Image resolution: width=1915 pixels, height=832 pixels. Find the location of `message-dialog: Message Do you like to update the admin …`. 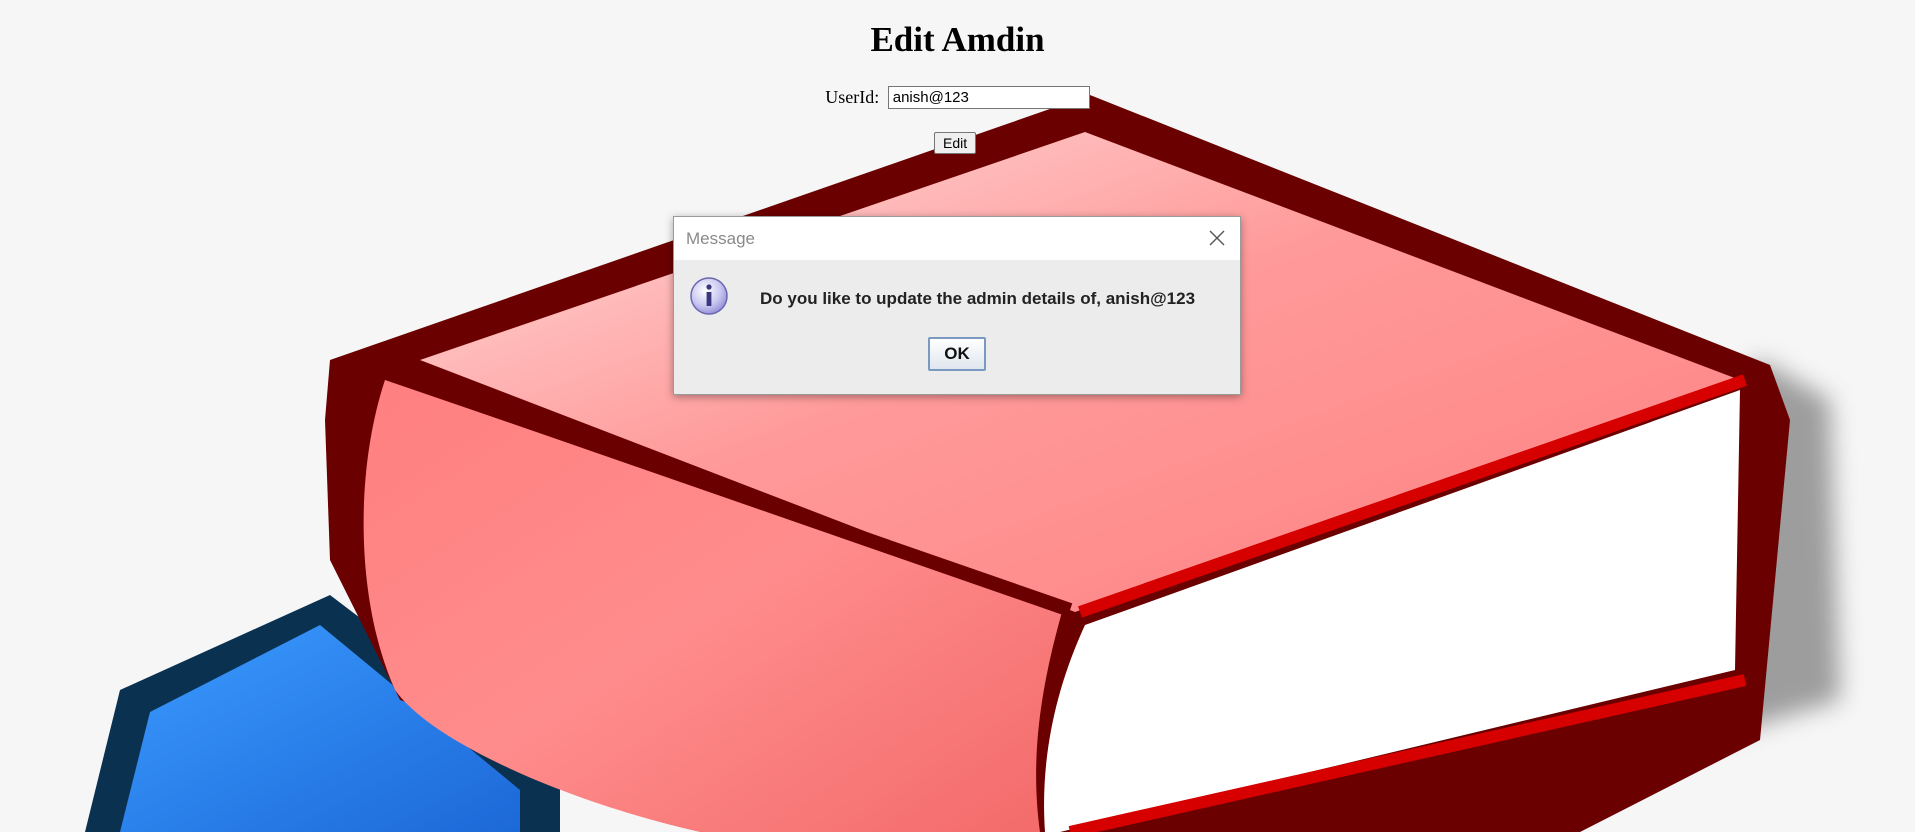

message-dialog: Message Do you like to update the admin … is located at coordinates (957, 305).